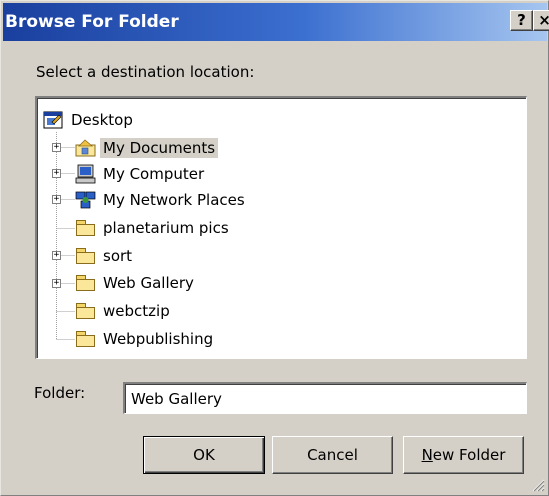 The image size is (549, 496). I want to click on tree-item-label: Webpublishing, so click(158, 339).